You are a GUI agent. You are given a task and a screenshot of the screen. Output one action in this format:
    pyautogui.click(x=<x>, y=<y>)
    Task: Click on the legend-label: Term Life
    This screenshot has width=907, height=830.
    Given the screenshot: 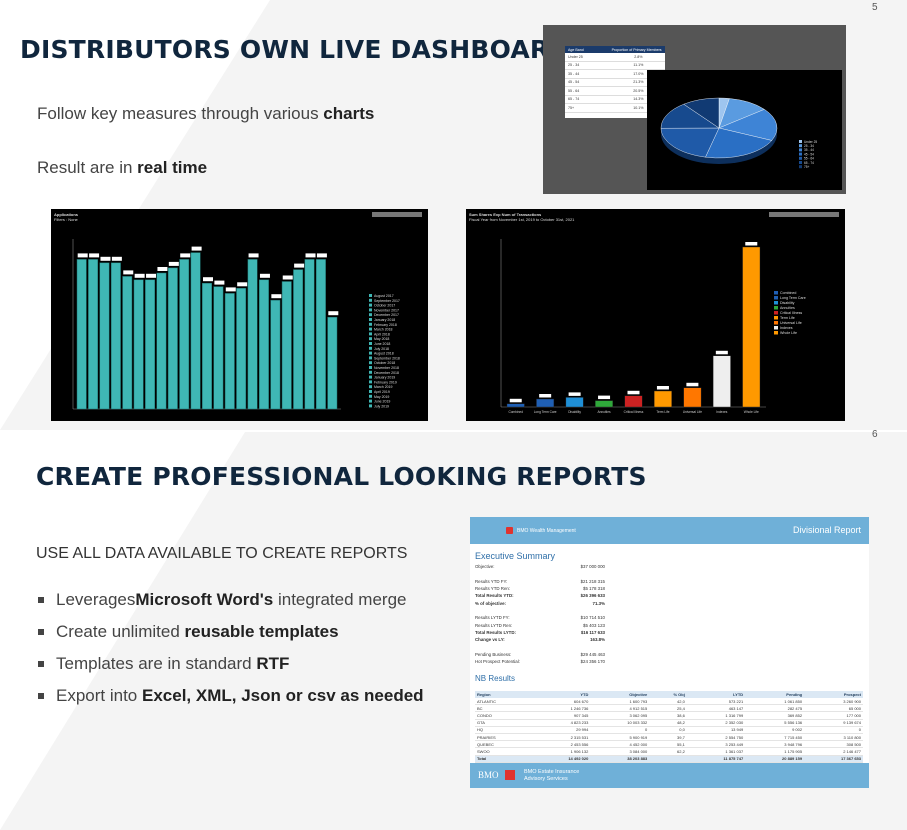 What is the action you would take?
    pyautogui.click(x=787, y=318)
    